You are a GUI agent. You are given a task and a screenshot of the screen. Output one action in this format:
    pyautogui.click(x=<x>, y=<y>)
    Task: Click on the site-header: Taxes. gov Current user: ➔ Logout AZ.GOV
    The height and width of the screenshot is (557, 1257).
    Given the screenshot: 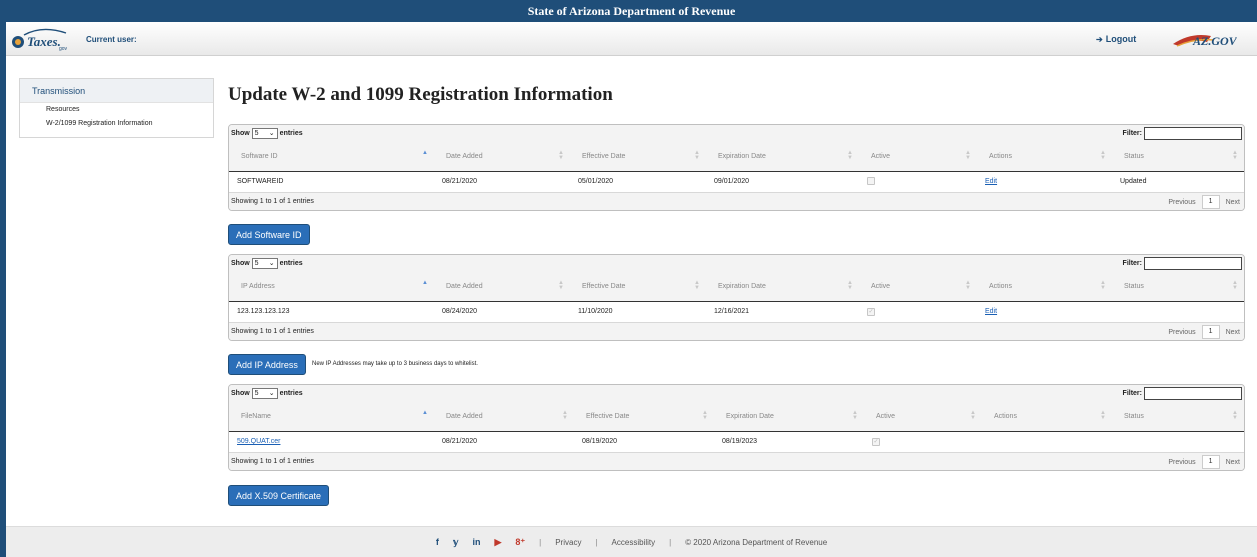 What is the action you would take?
    pyautogui.click(x=631, y=39)
    